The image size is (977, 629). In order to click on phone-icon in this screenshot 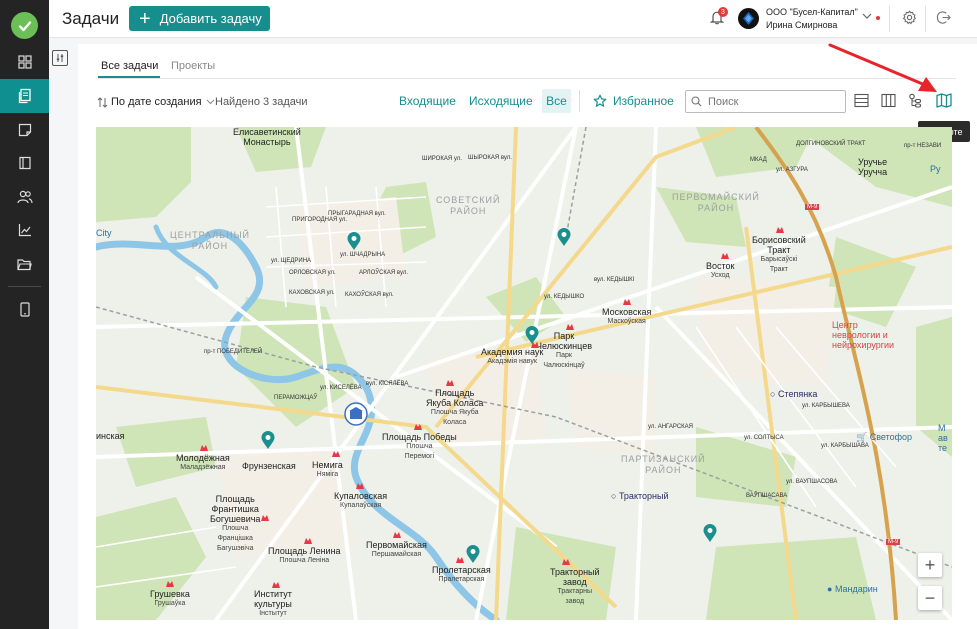, I will do `click(24, 309)`.